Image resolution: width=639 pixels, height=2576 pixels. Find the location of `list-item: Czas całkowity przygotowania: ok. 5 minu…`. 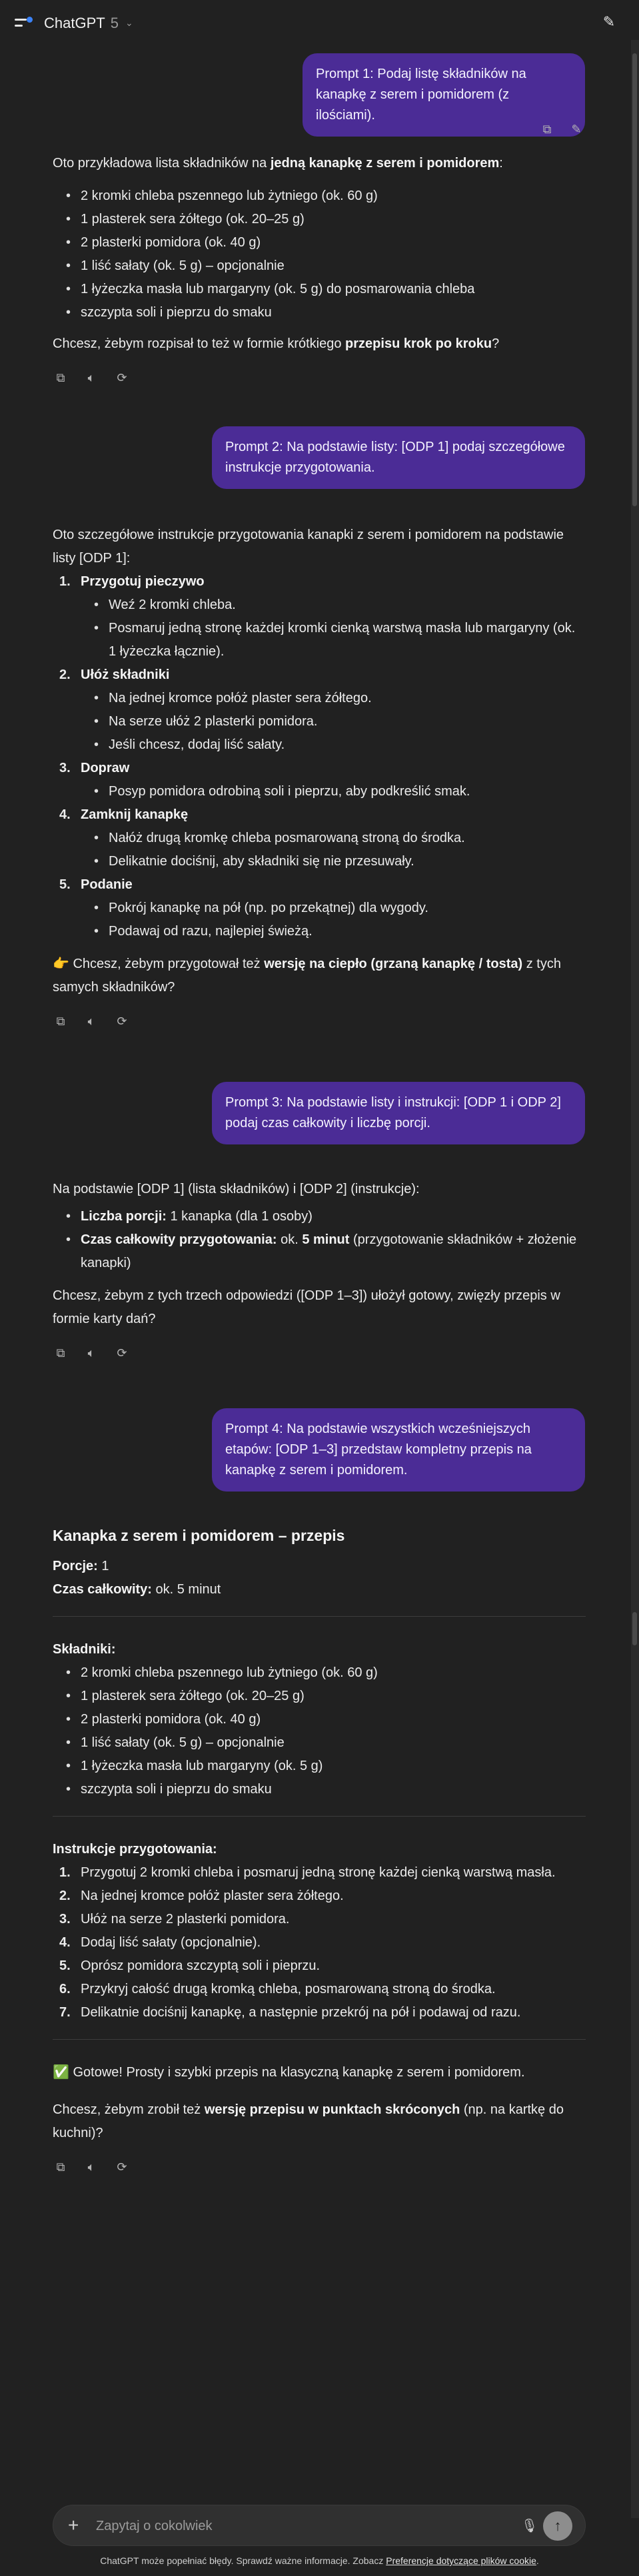

list-item: Czas całkowity przygotowania: ok. 5 minu… is located at coordinates (319, 1252).